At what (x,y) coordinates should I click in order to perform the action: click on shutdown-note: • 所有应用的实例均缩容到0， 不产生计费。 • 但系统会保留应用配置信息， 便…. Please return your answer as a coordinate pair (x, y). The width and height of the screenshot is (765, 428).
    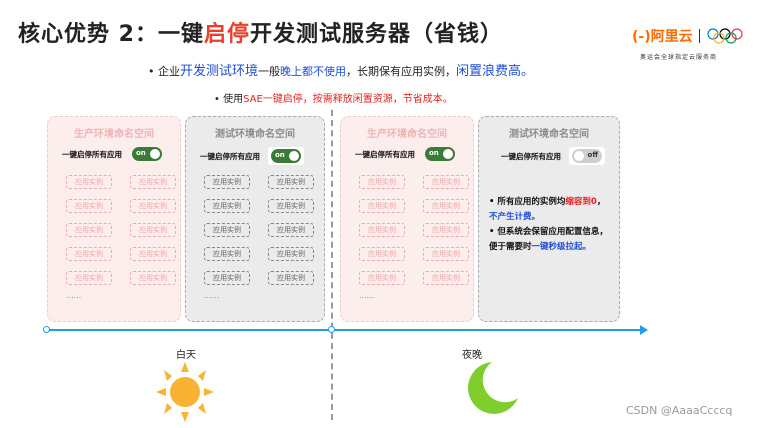
    Looking at the image, I should click on (548, 224).